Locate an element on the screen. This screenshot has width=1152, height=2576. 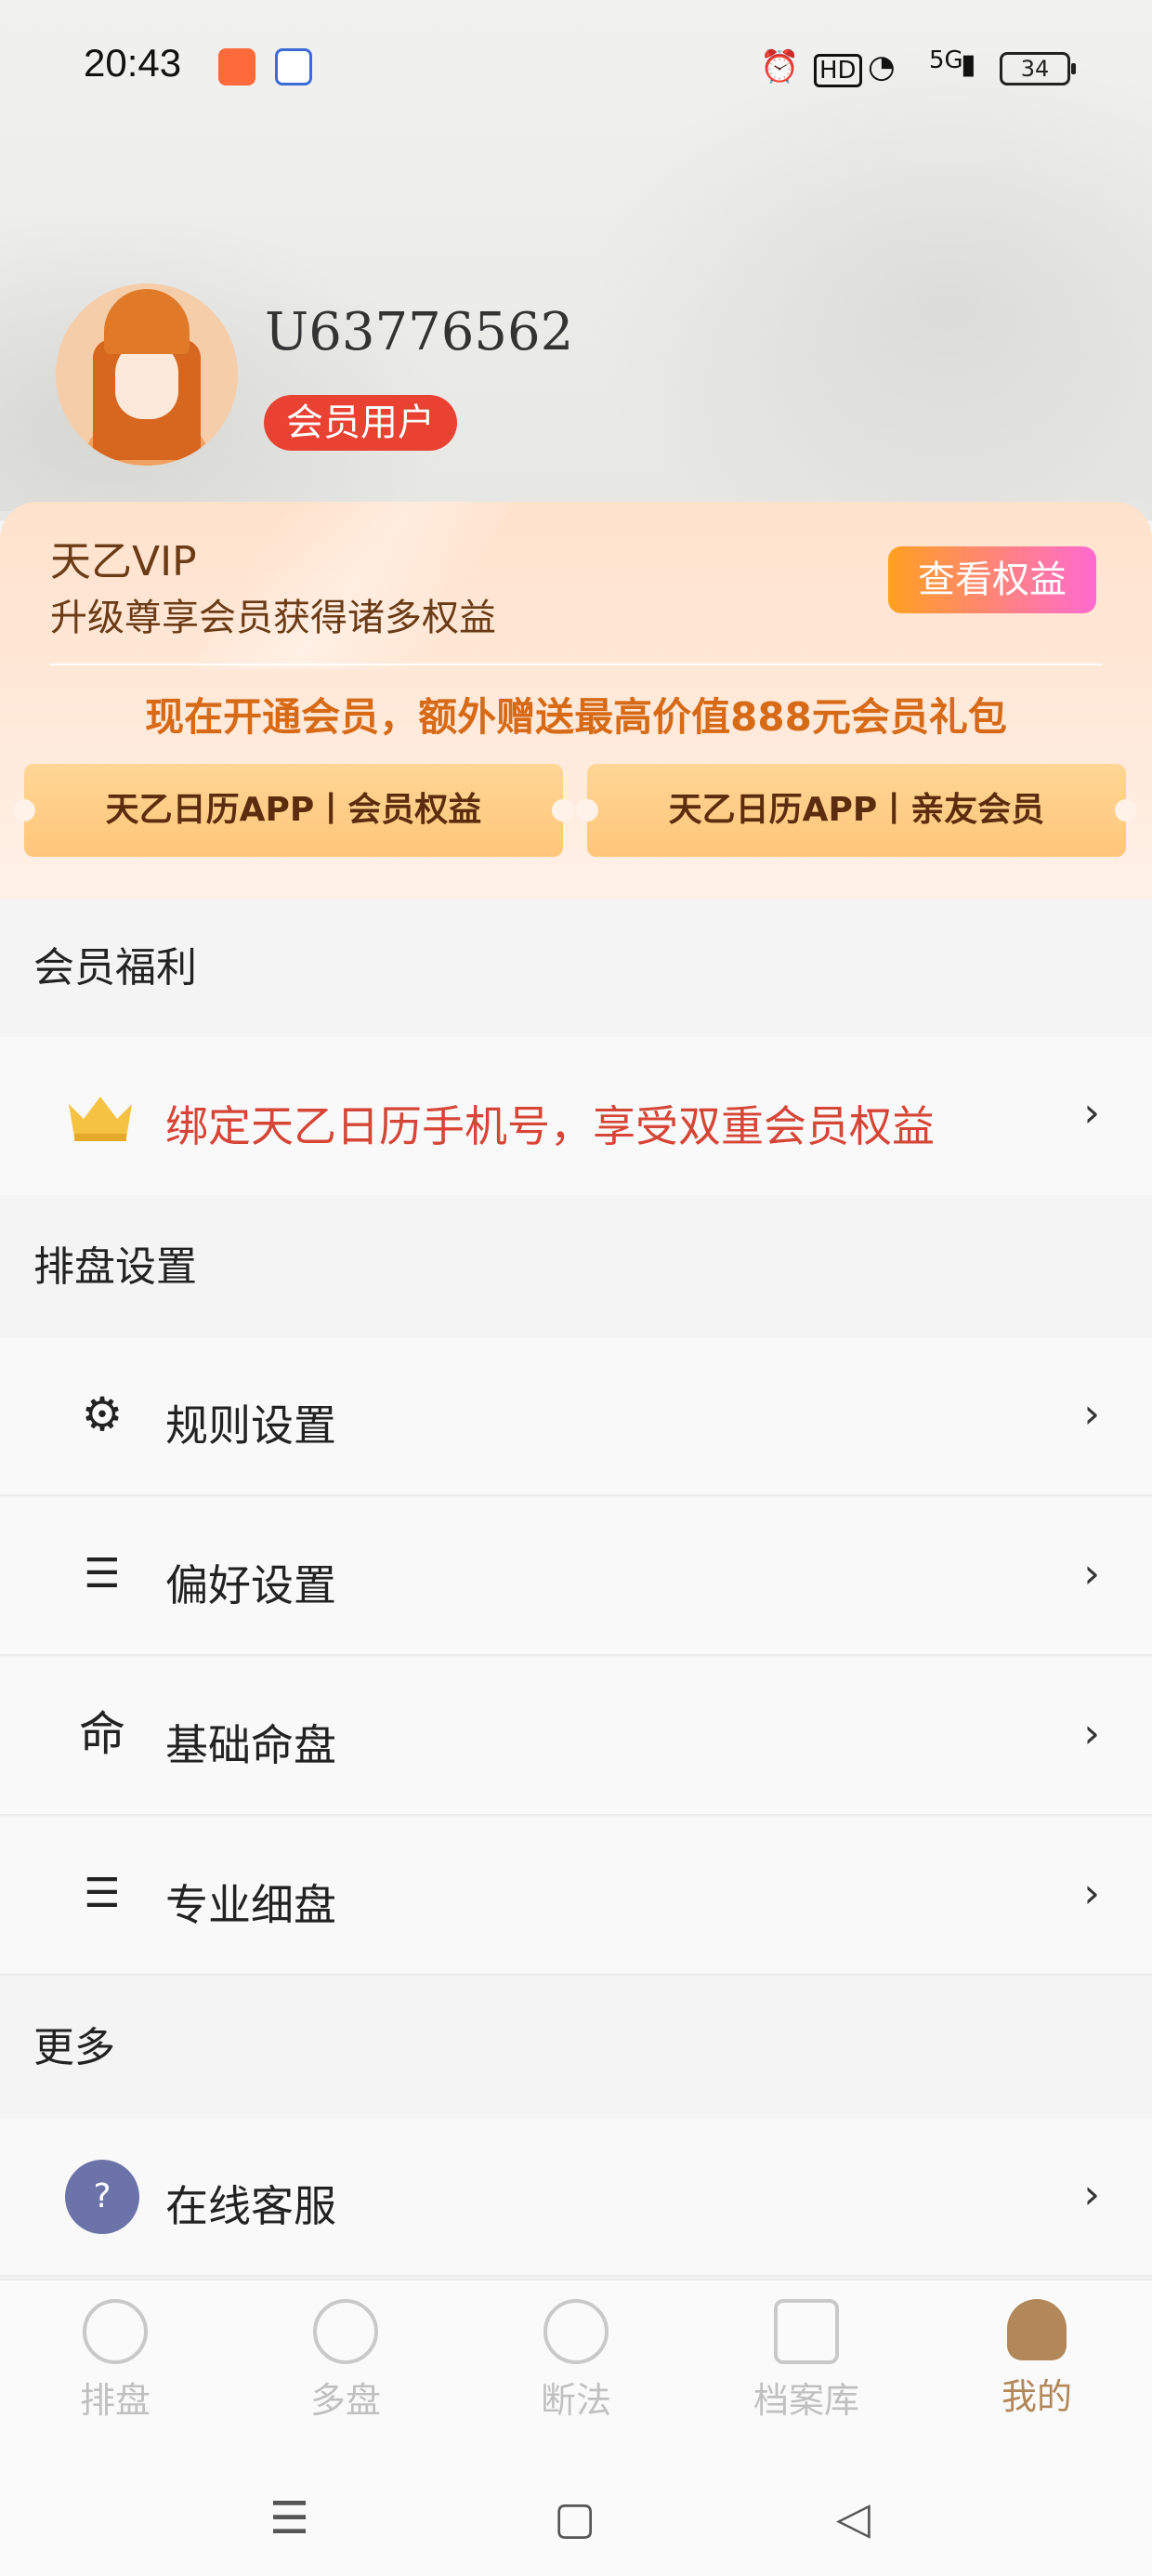
sliders-icon: ☰ is located at coordinates (102, 1573).